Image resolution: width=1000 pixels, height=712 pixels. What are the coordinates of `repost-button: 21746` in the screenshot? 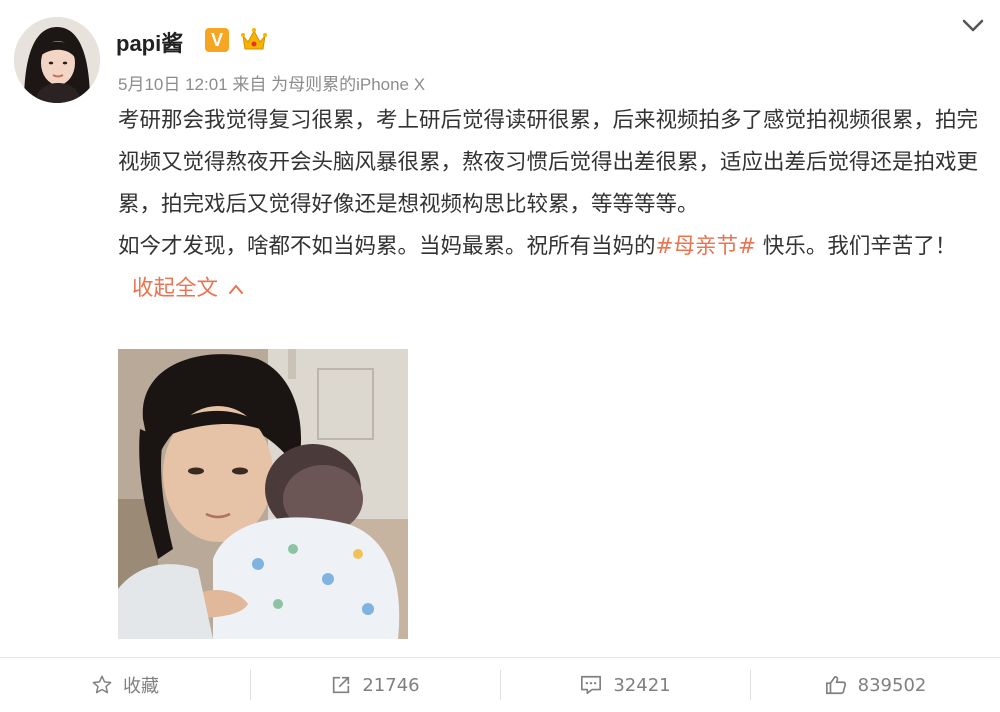 It's located at (375, 685).